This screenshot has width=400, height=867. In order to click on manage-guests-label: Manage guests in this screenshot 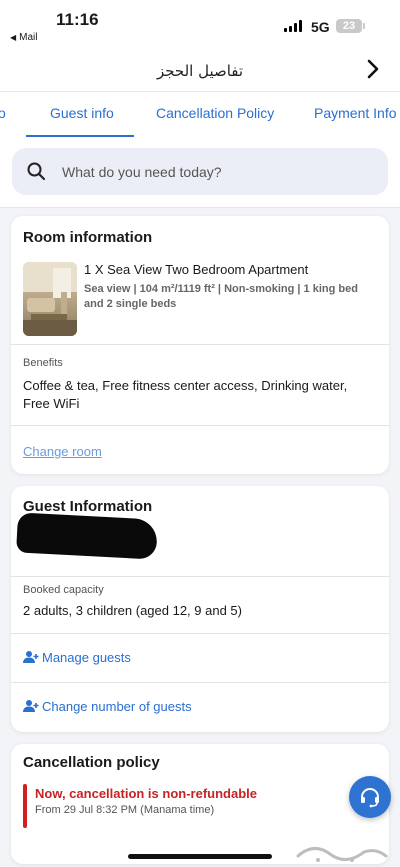, I will do `click(86, 657)`.